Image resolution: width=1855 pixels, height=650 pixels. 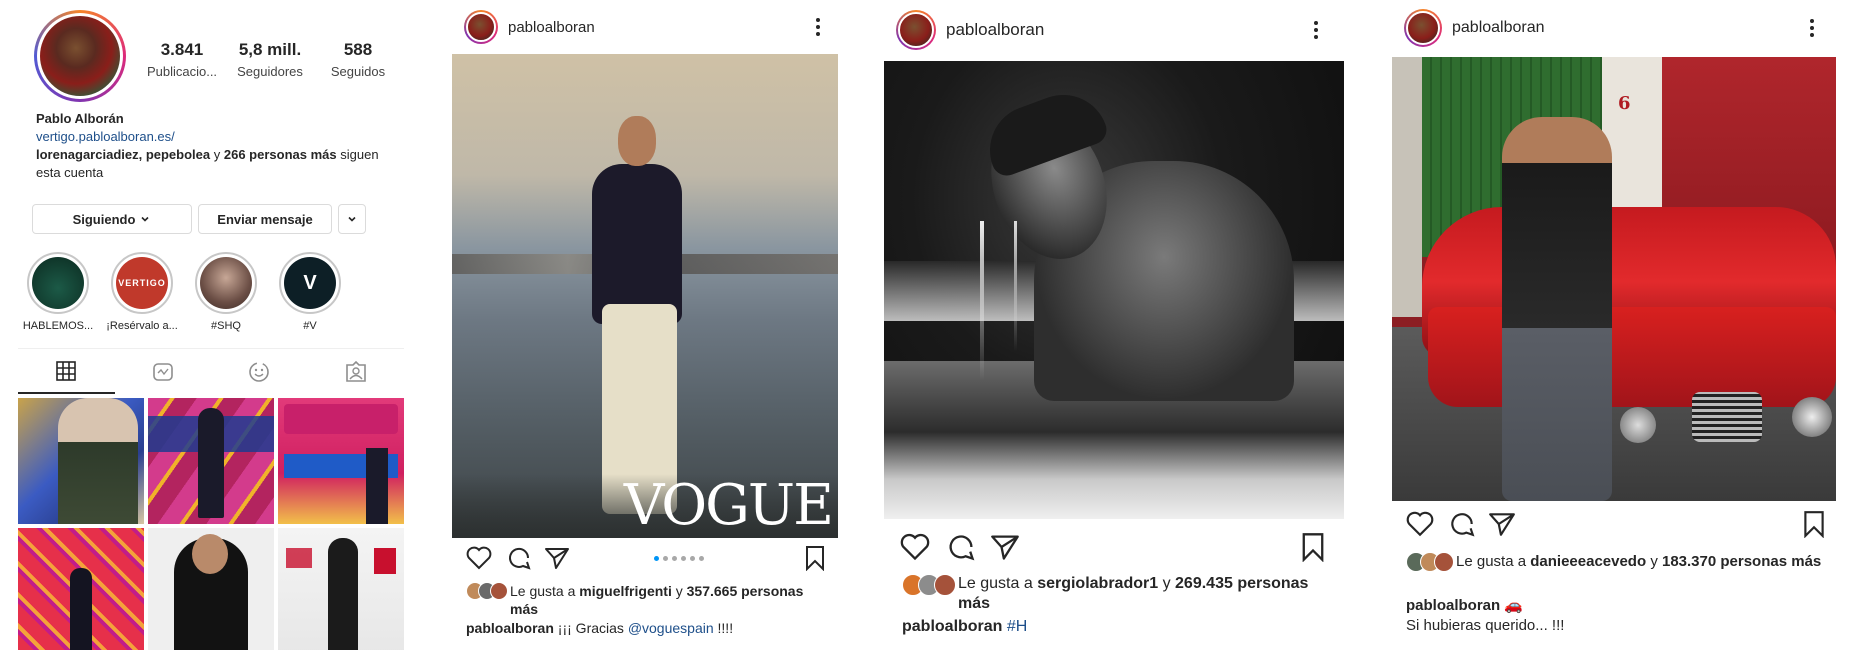 What do you see at coordinates (358, 71) in the screenshot?
I see `stat-following-label: Seguidos` at bounding box center [358, 71].